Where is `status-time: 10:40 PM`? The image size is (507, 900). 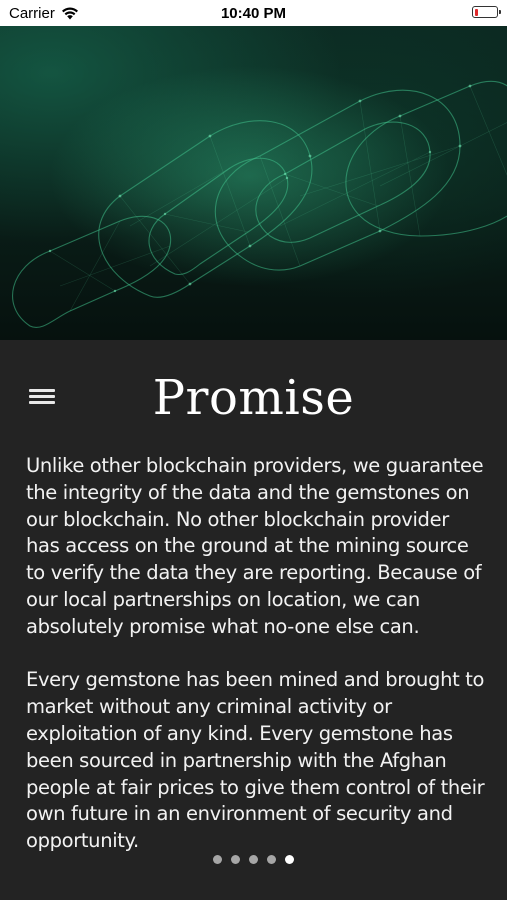
status-time: 10:40 PM is located at coordinates (253, 13).